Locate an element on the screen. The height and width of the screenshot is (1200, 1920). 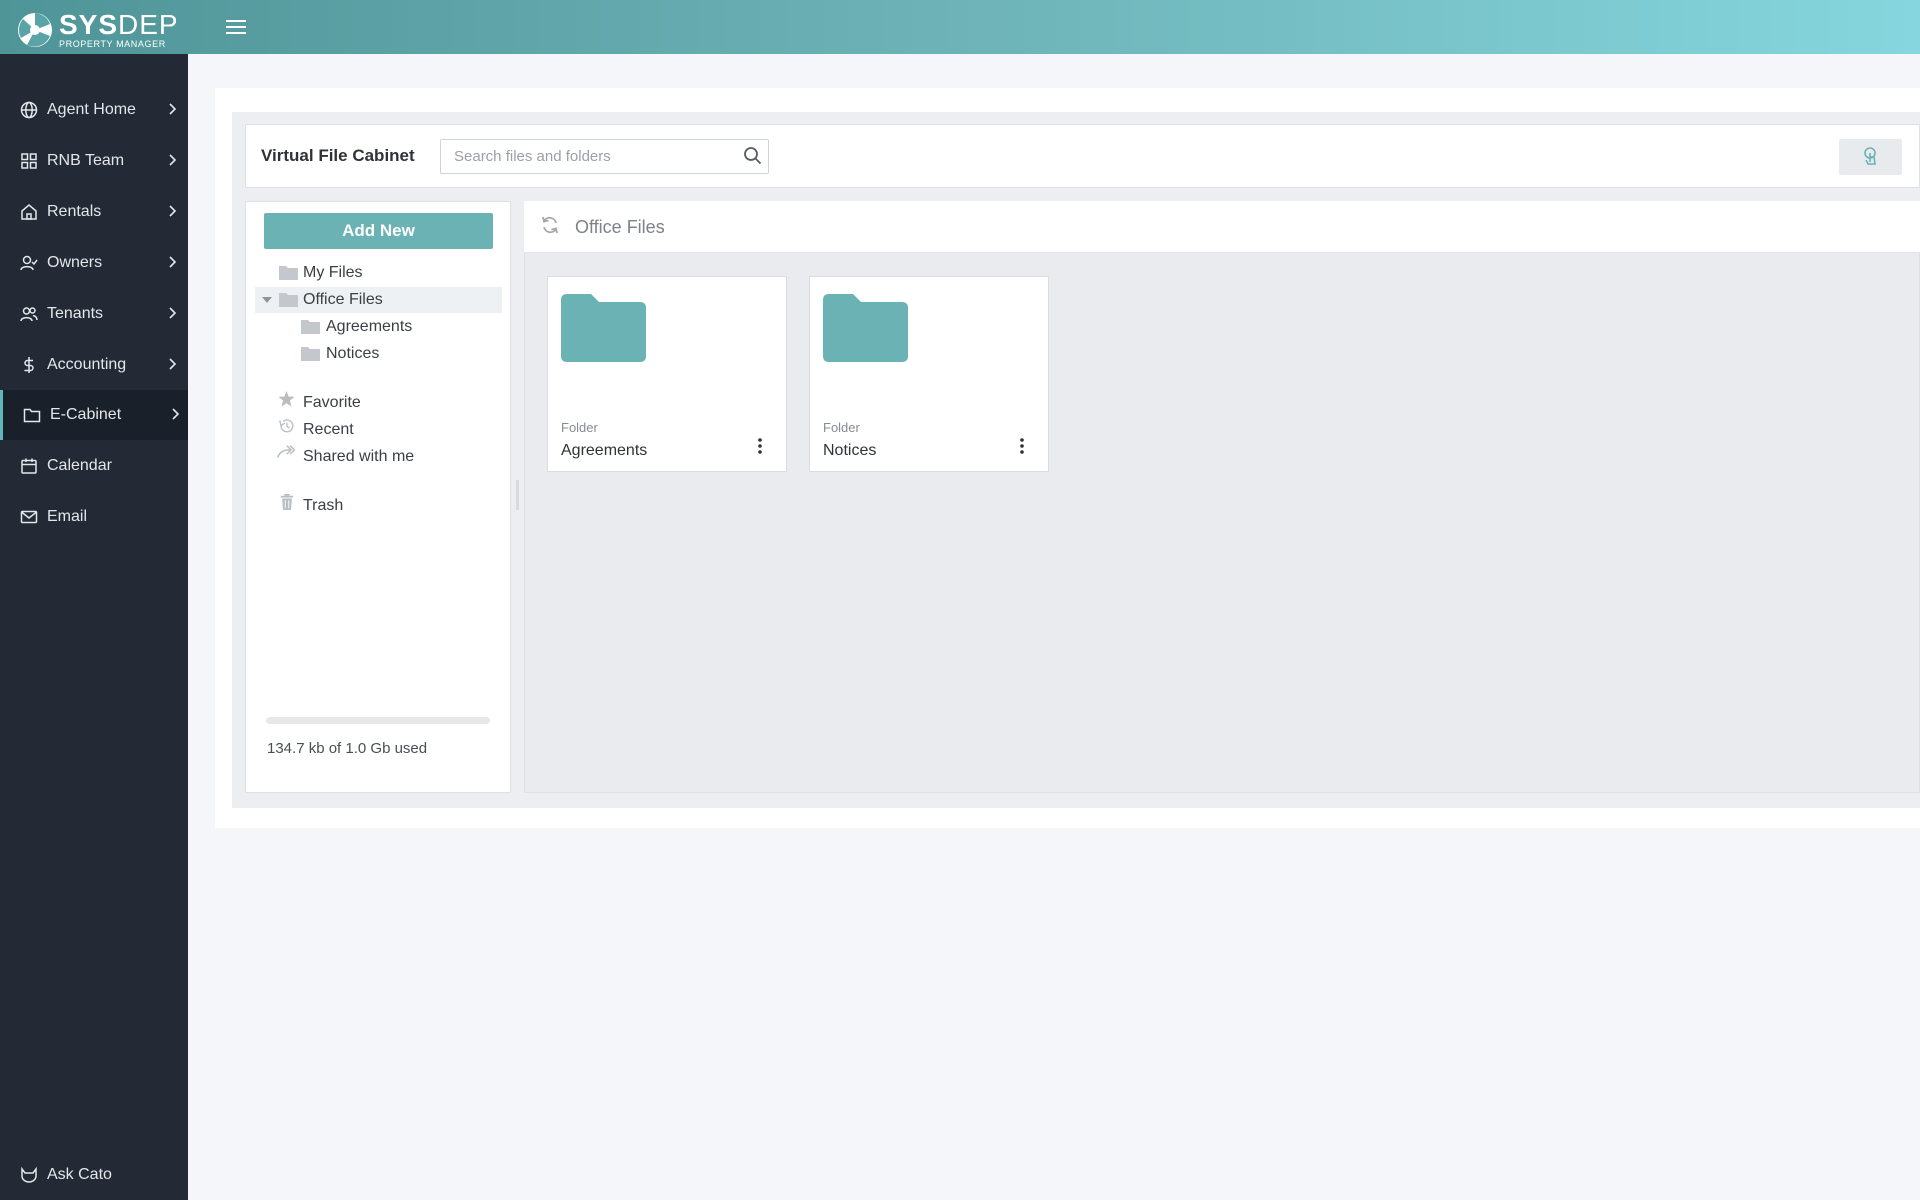
sidebar-item-tenants: Tenants is located at coordinates (94, 314).